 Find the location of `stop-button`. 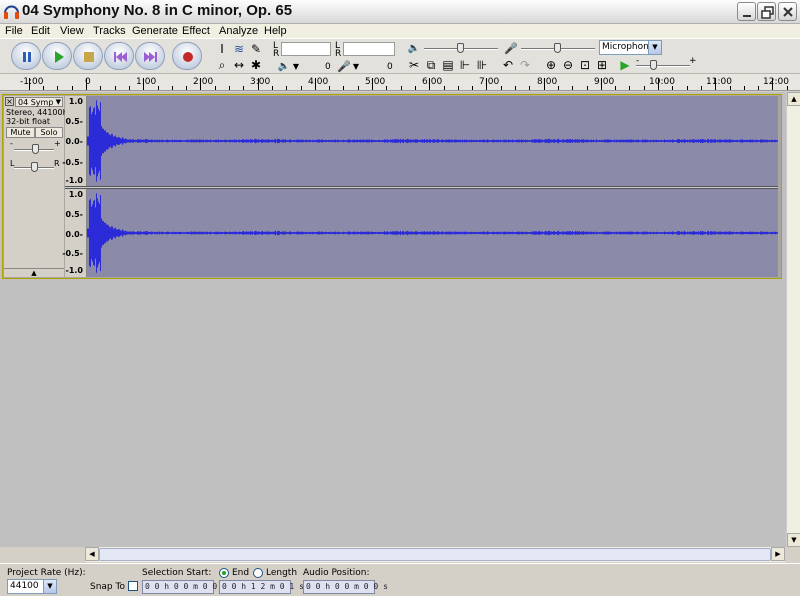

stop-button is located at coordinates (88, 56).